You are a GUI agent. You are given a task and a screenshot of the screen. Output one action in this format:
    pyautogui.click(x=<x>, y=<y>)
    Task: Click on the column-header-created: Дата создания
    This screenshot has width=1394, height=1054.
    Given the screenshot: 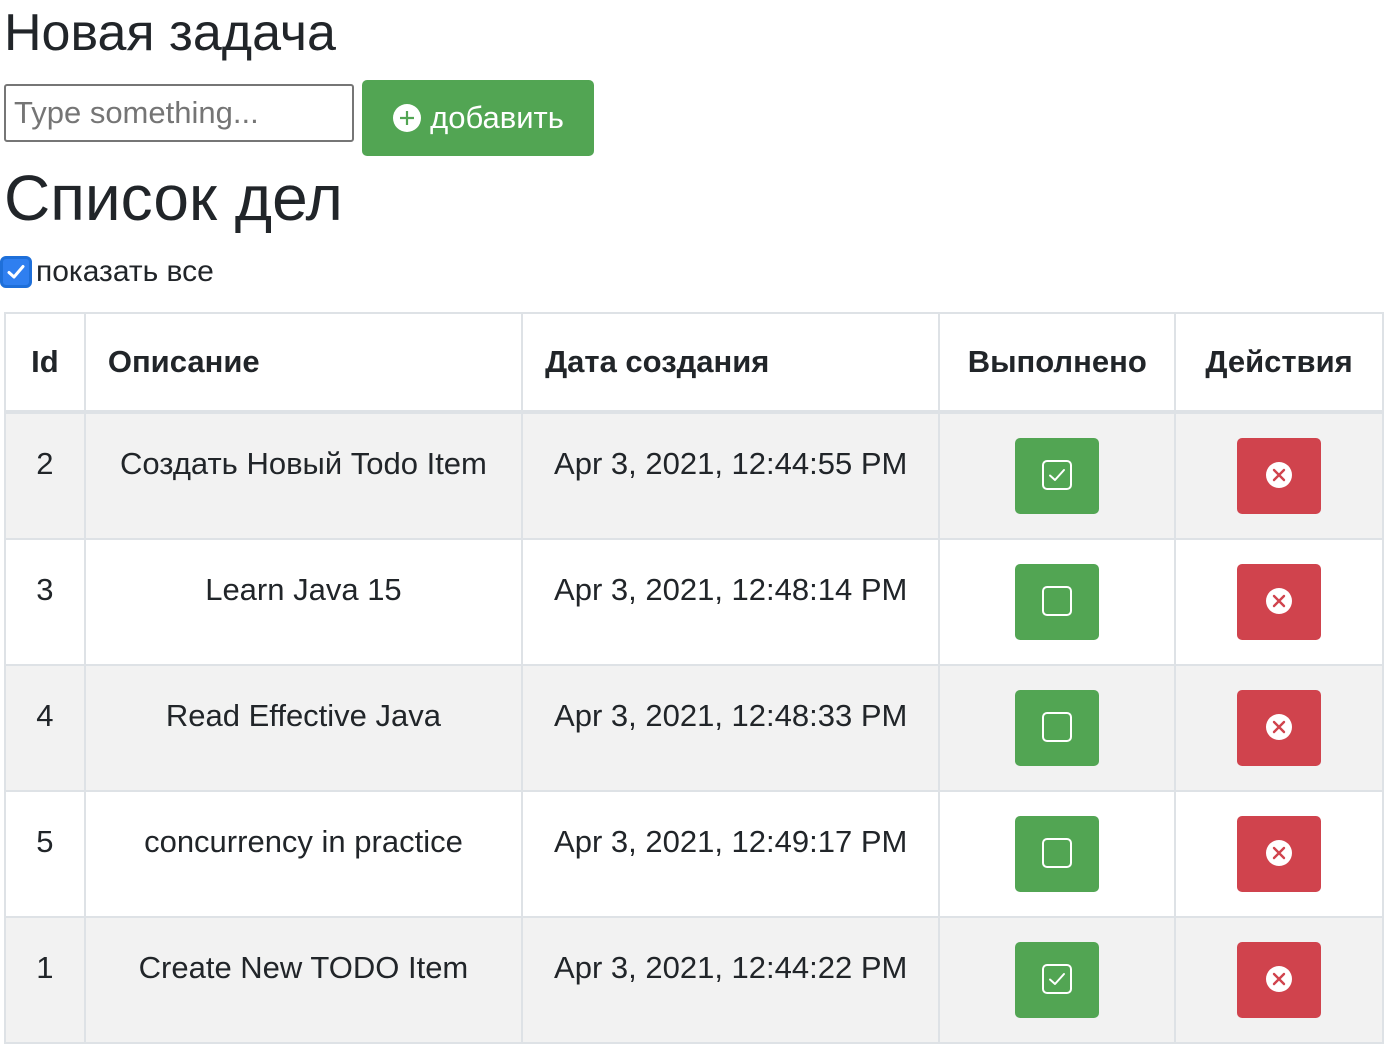 What is the action you would take?
    pyautogui.click(x=731, y=363)
    